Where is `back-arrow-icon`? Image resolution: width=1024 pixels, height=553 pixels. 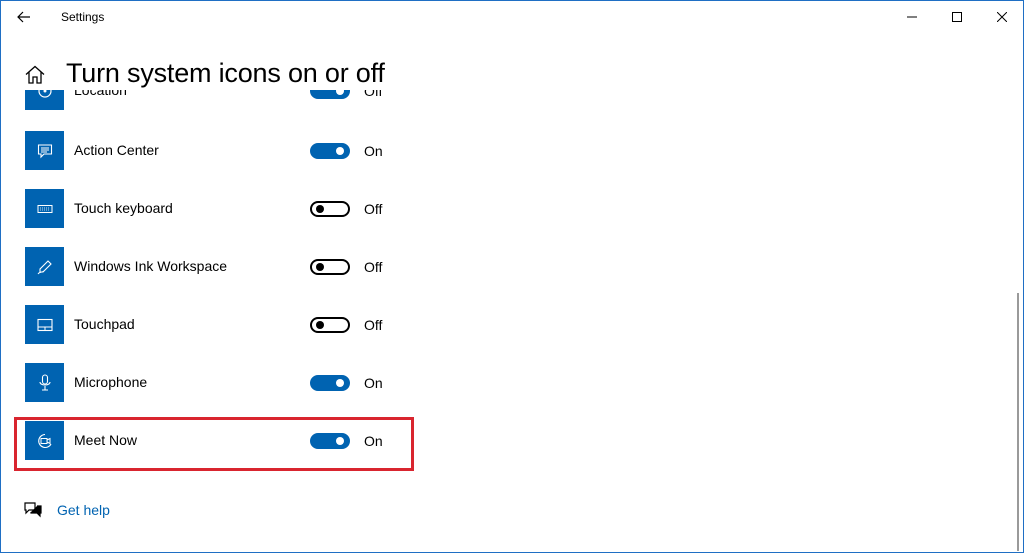 back-arrow-icon is located at coordinates (23, 17).